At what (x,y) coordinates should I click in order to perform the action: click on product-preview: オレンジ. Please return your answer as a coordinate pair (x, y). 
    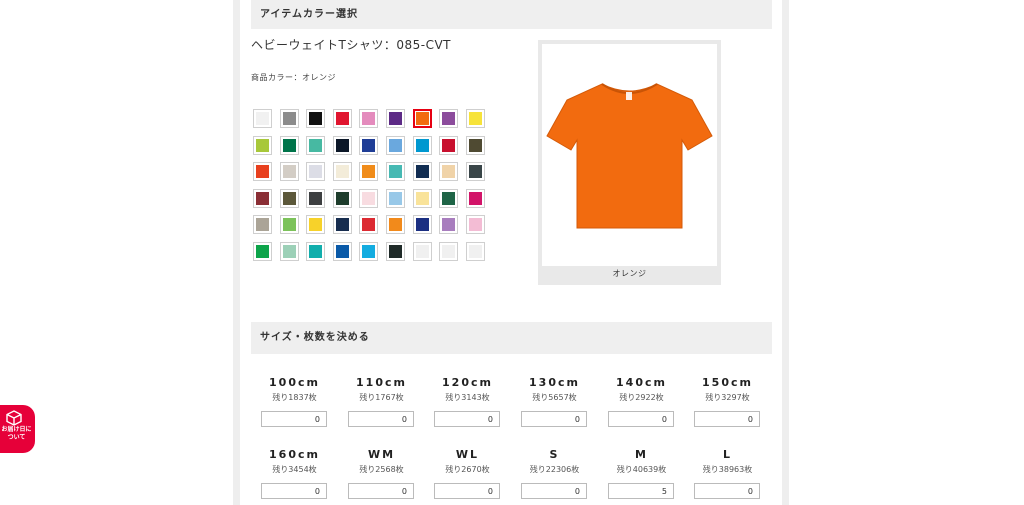
    Looking at the image, I should click on (629, 162).